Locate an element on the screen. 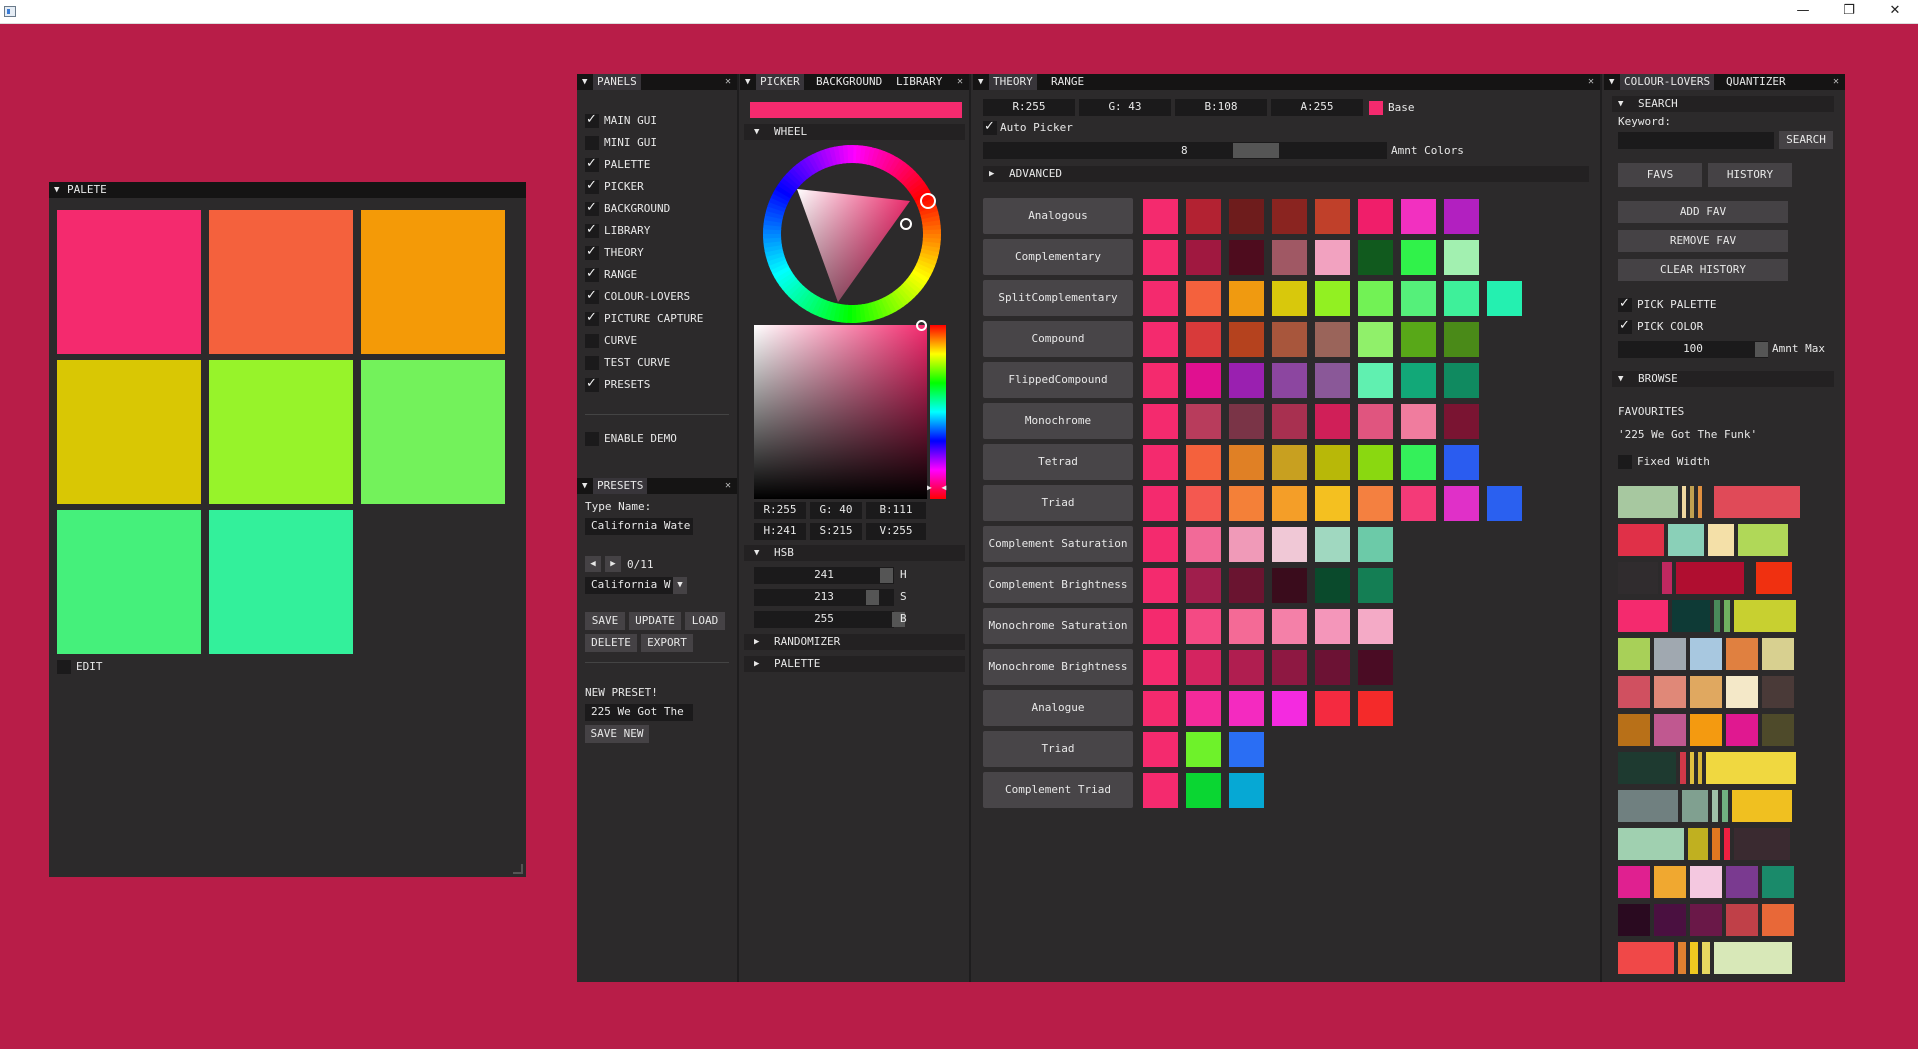 The height and width of the screenshot is (1049, 1918). g-field: G: 43 is located at coordinates (1125, 107).